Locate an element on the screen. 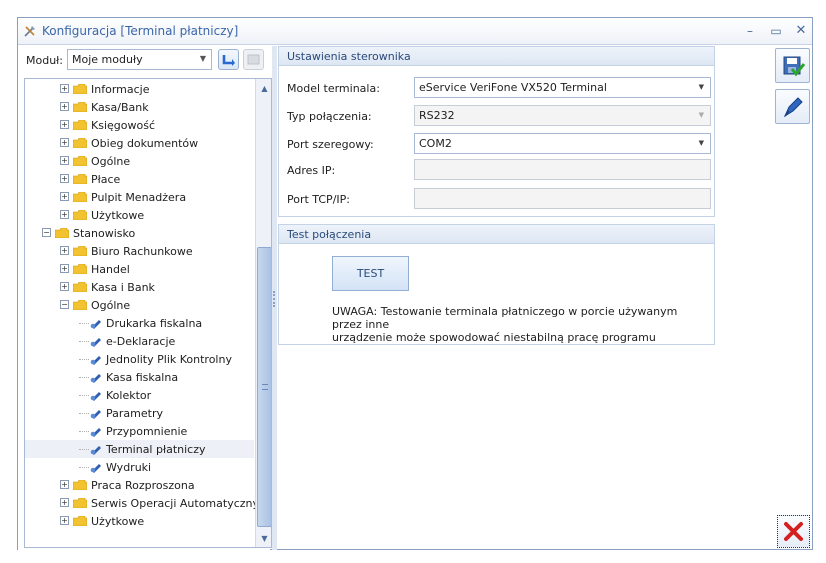 The height and width of the screenshot is (563, 826). tree-item: Terminal płatniczy is located at coordinates (139, 449).